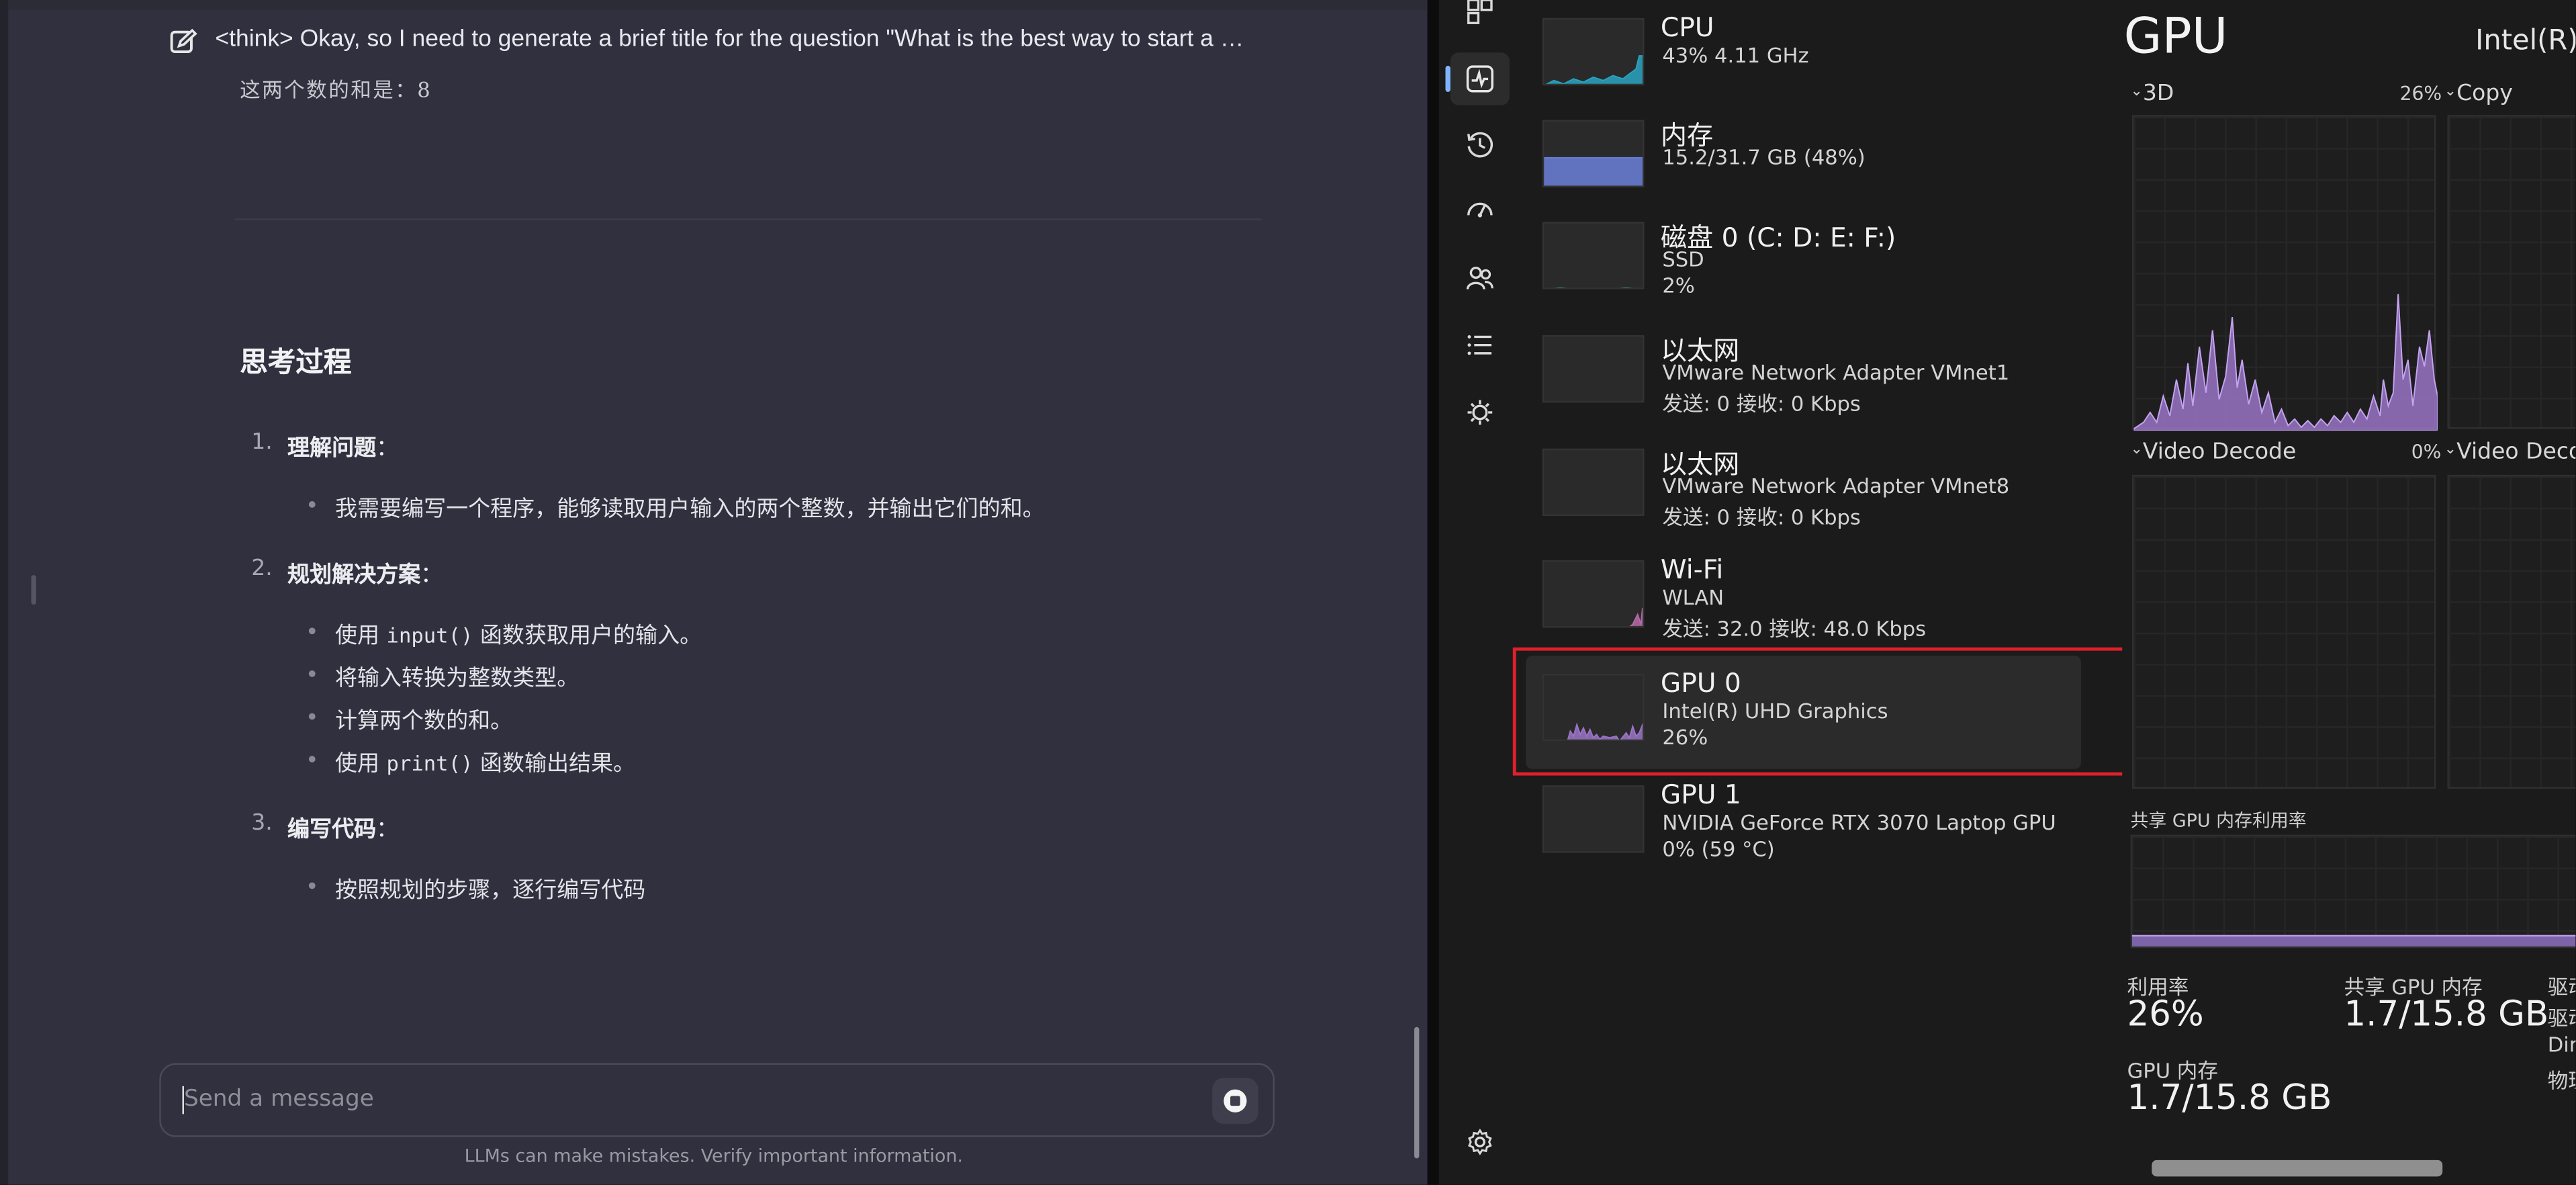 This screenshot has width=2576, height=1185. Describe the element at coordinates (490, 890) in the screenshot. I see `list-item-text: 按照规划的步骤，逐行编写代码` at that location.